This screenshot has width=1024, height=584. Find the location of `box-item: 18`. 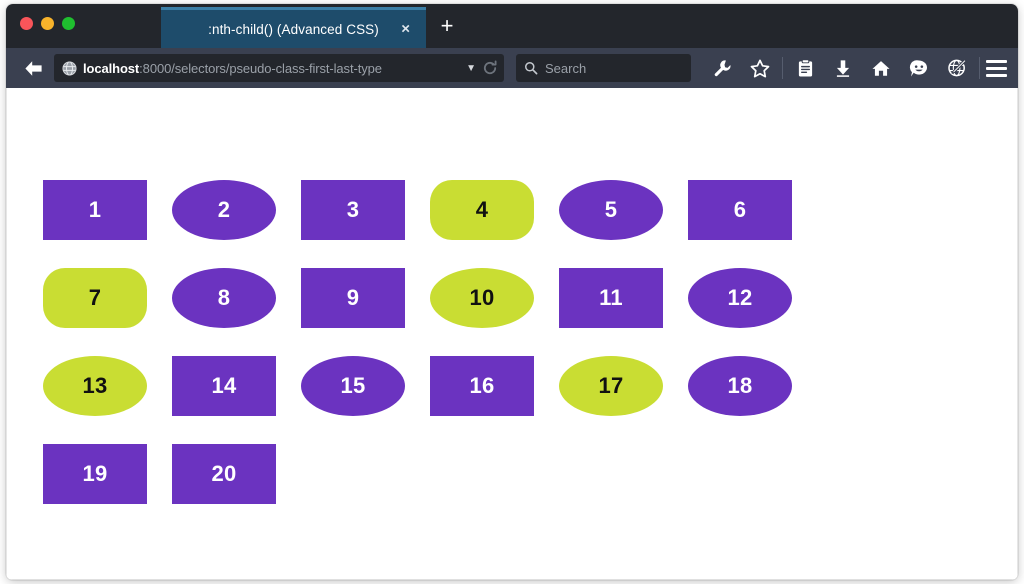

box-item: 18 is located at coordinates (740, 386).